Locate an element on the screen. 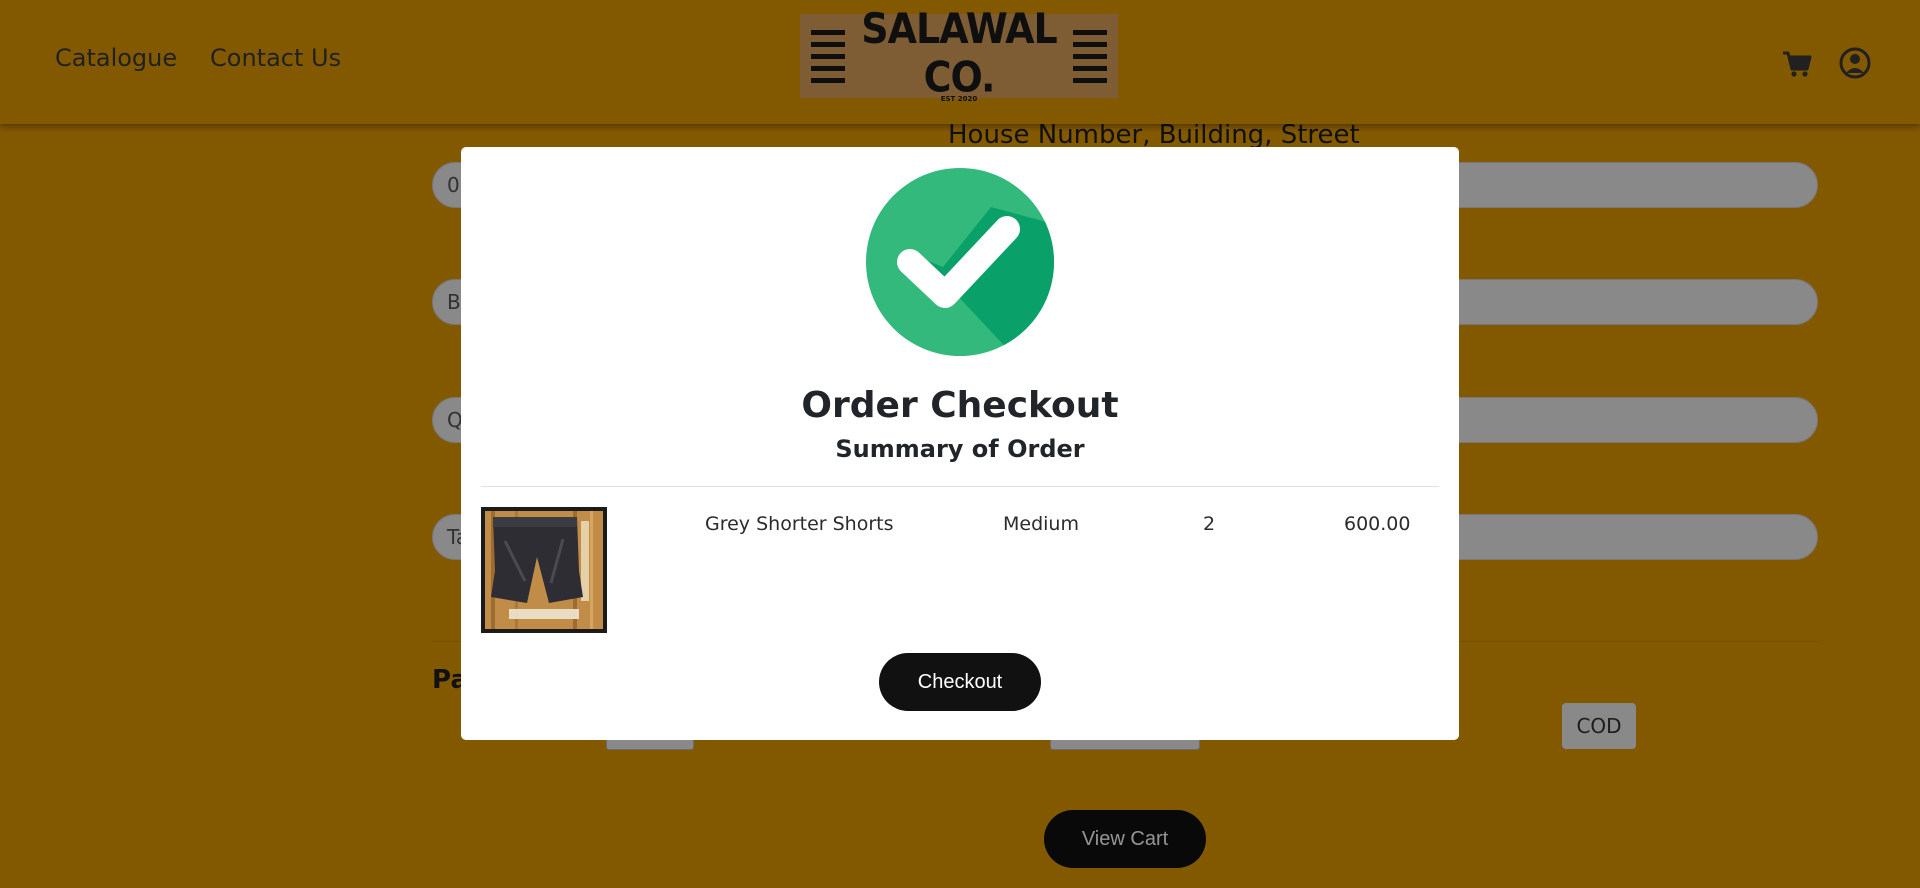  success-check-icon is located at coordinates (960, 264).